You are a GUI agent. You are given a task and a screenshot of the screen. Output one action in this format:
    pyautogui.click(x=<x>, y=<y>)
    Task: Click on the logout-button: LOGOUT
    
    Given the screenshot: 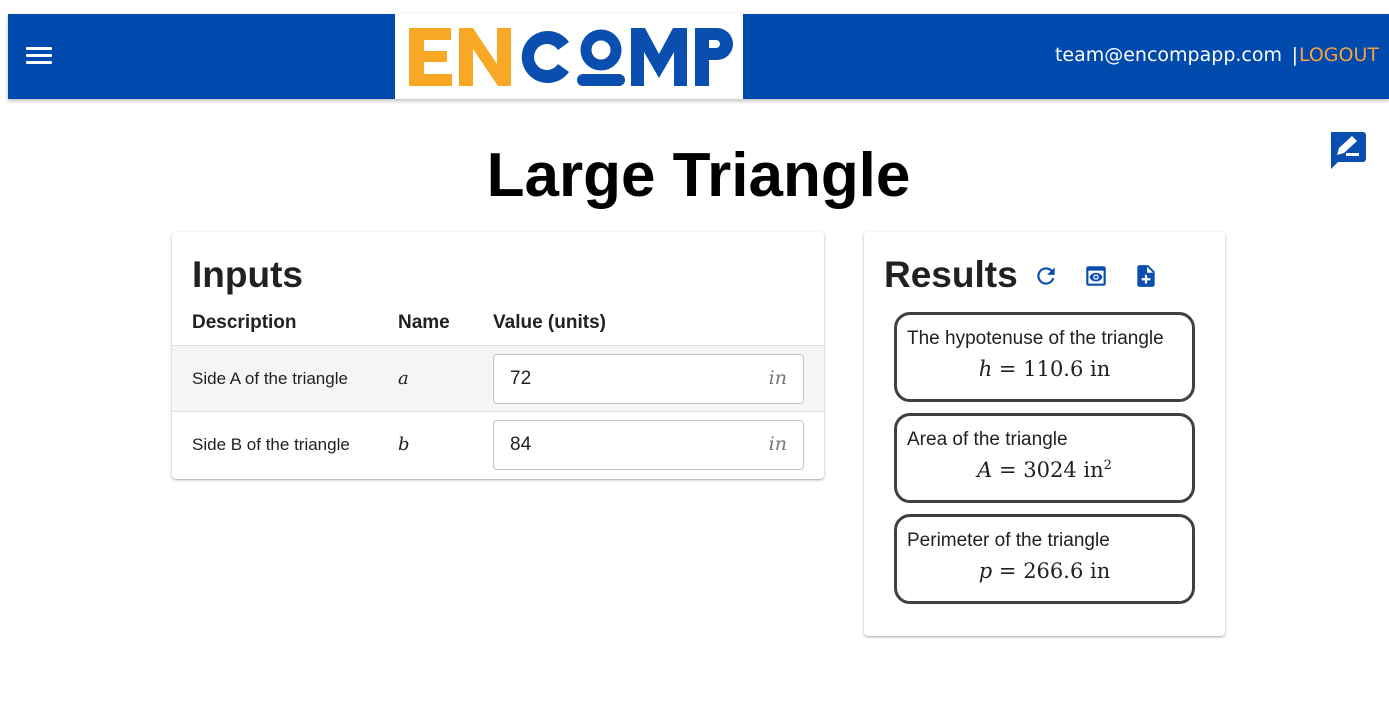 What is the action you would take?
    pyautogui.click(x=1339, y=55)
    